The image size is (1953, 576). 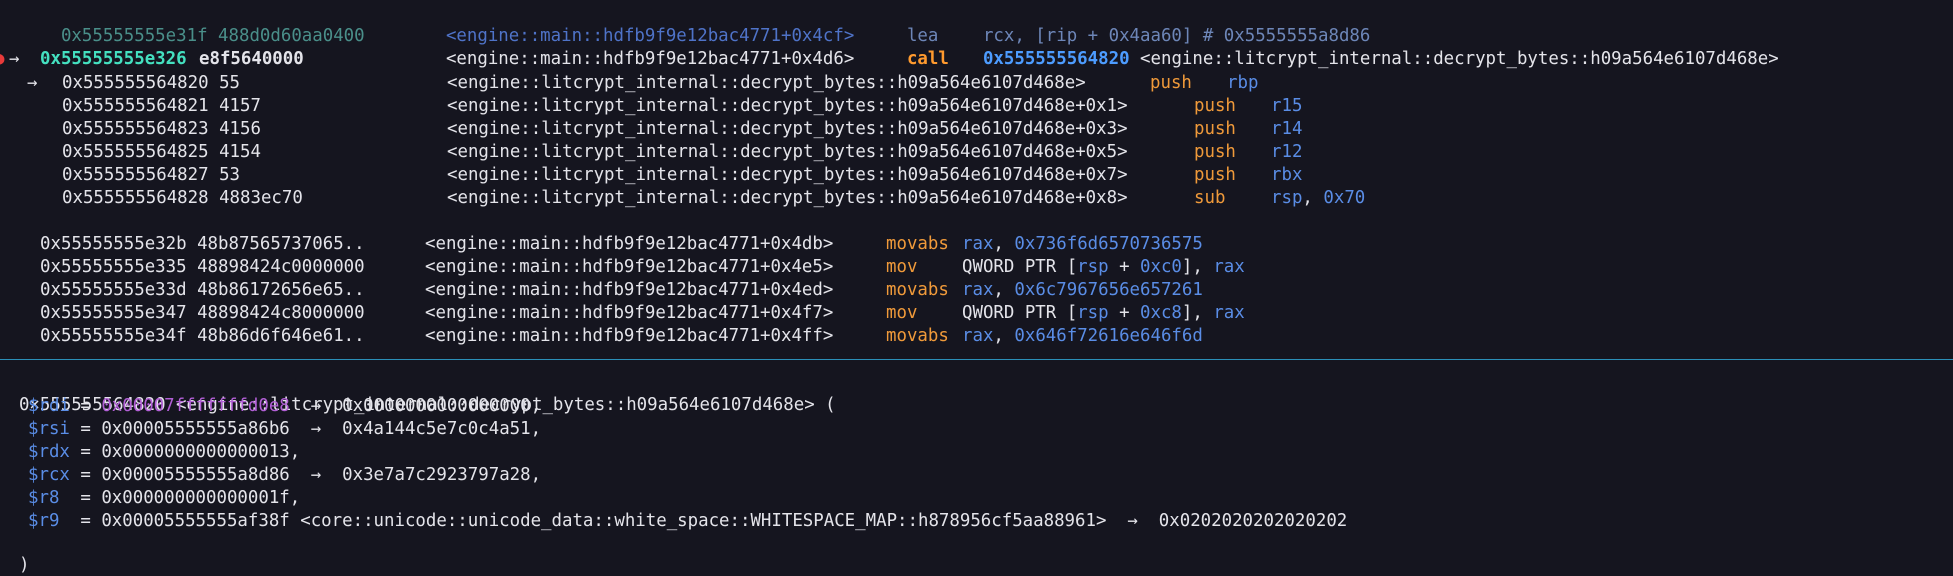 What do you see at coordinates (202, 336) in the screenshot?
I see `disasm-line: 0x55555555e34f 48b86d6f646e61..` at bounding box center [202, 336].